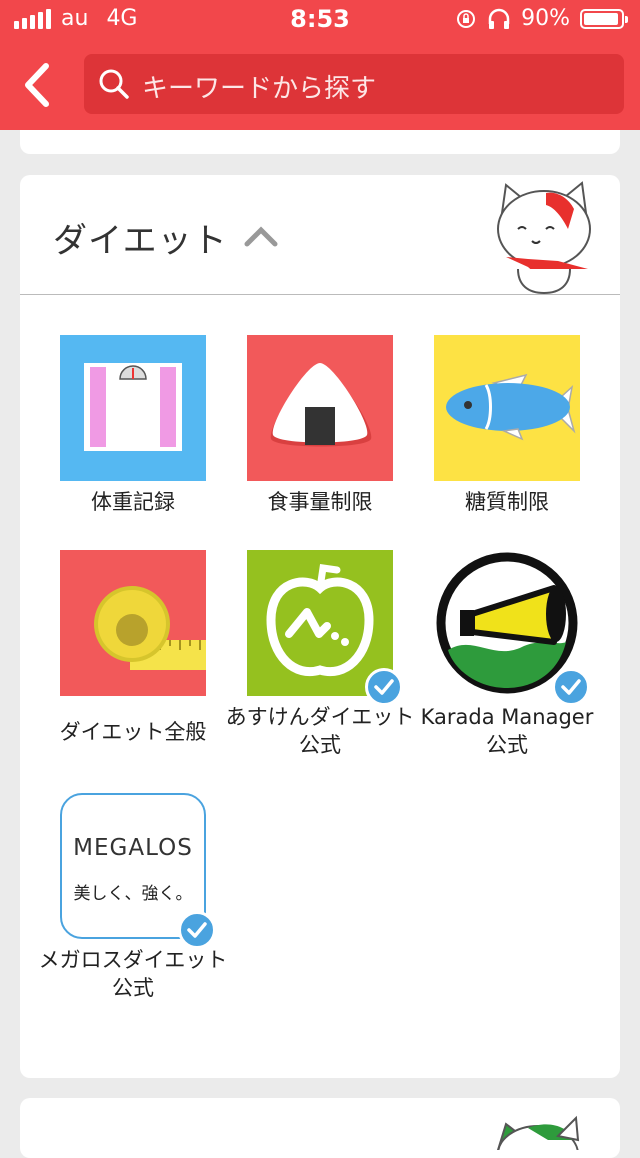 Image resolution: width=640 pixels, height=1158 pixels. Describe the element at coordinates (133, 623) in the screenshot. I see `tape-measure-icon` at that location.